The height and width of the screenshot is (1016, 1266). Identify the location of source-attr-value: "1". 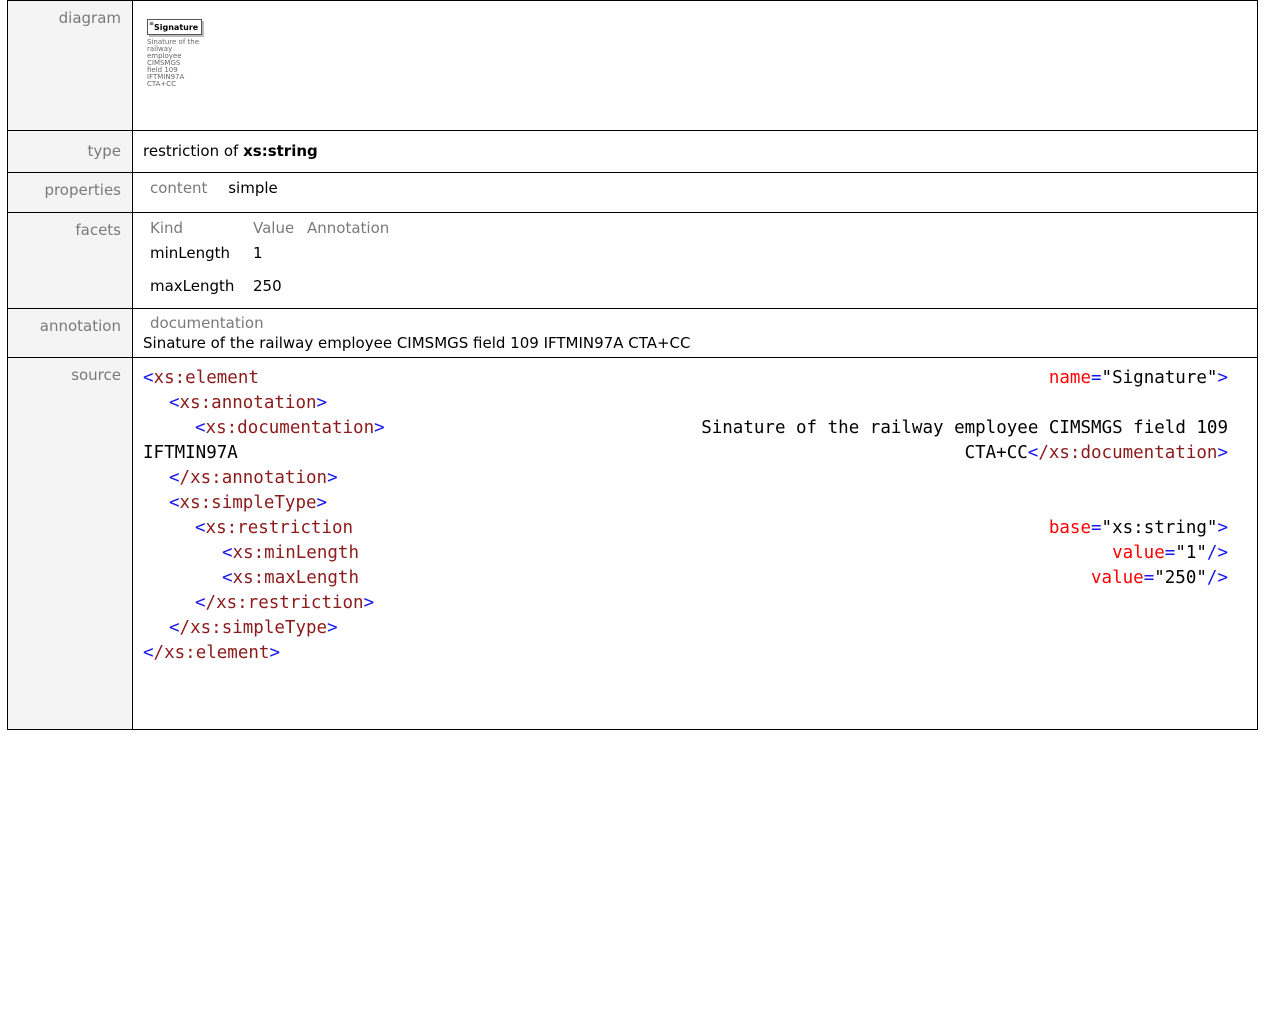
(1191, 553).